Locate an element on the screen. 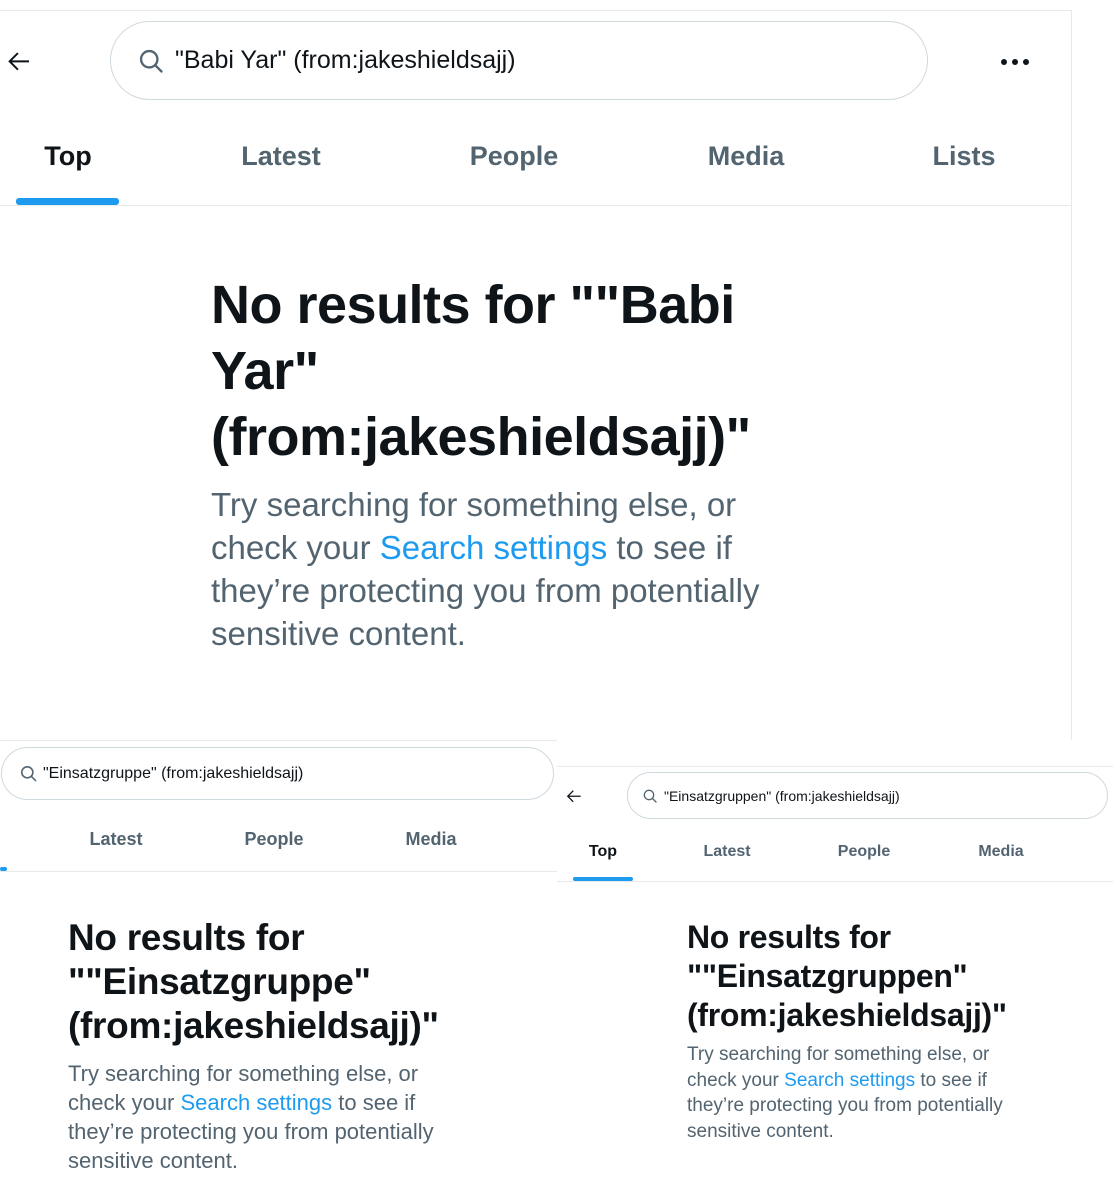  search-input: "Babi Yar" (from:jakeshieldsajj) is located at coordinates (519, 60).